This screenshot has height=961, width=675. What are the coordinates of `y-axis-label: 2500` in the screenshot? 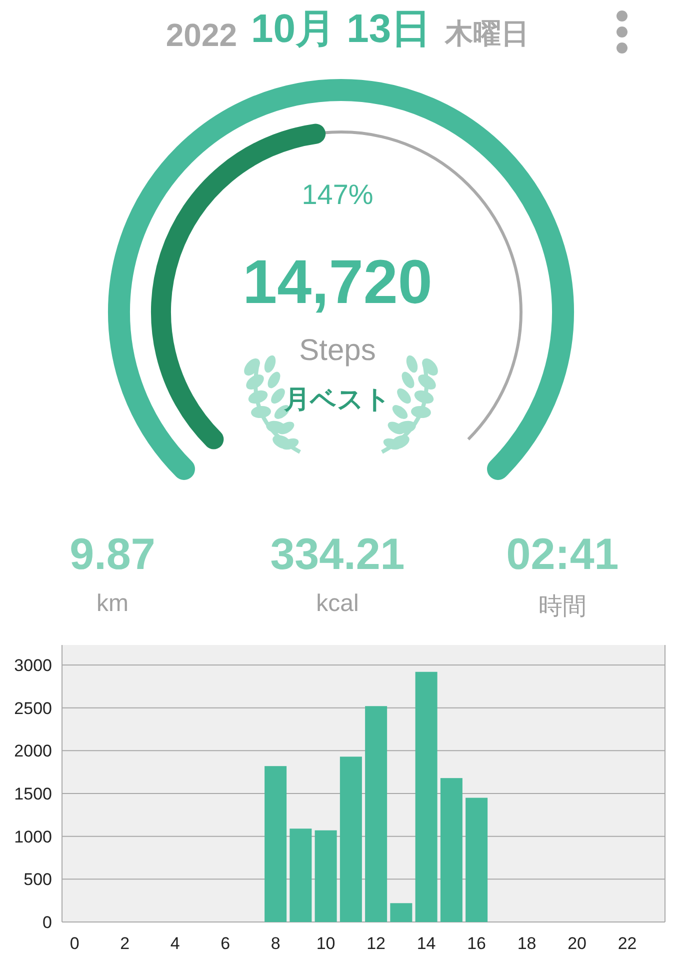 It's located at (33, 708).